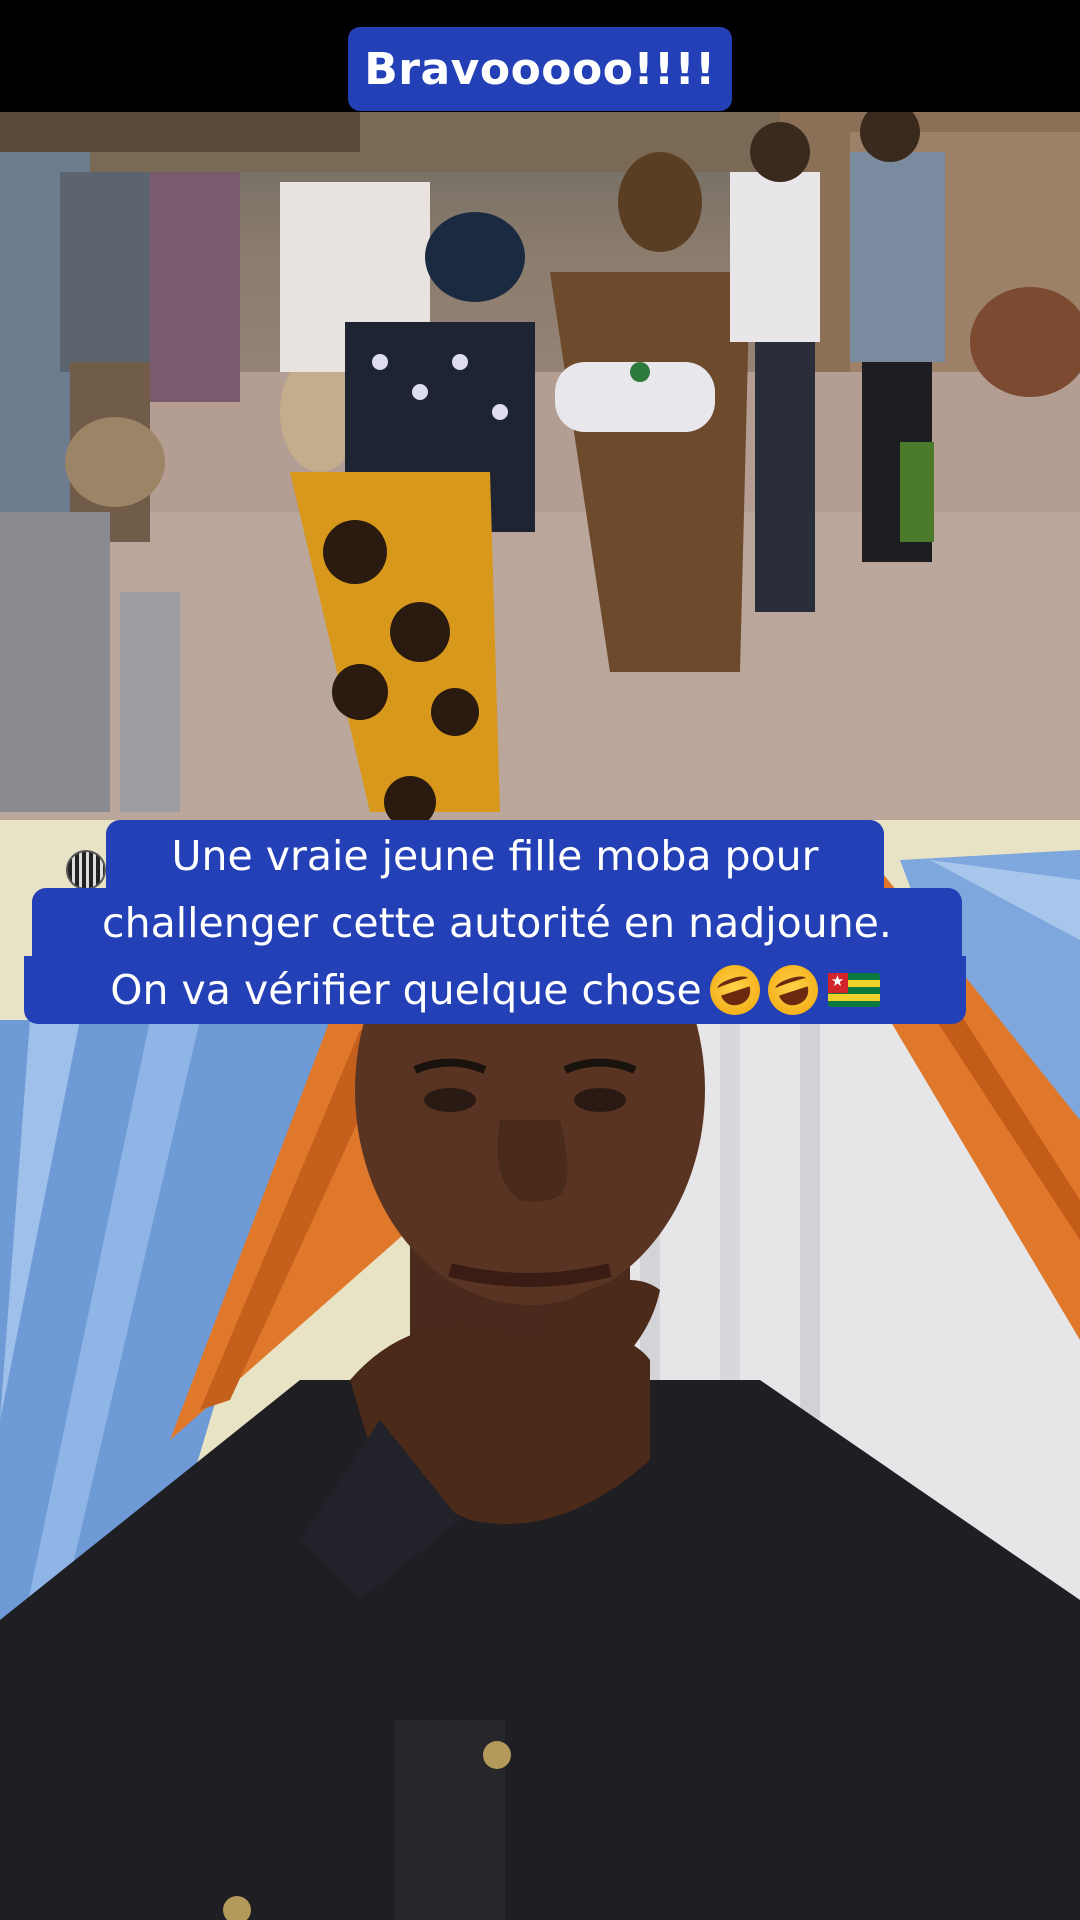 This screenshot has width=1080, height=1920. What do you see at coordinates (540, 69) in the screenshot?
I see `caption-top-pill: Bravooooo!!!!` at bounding box center [540, 69].